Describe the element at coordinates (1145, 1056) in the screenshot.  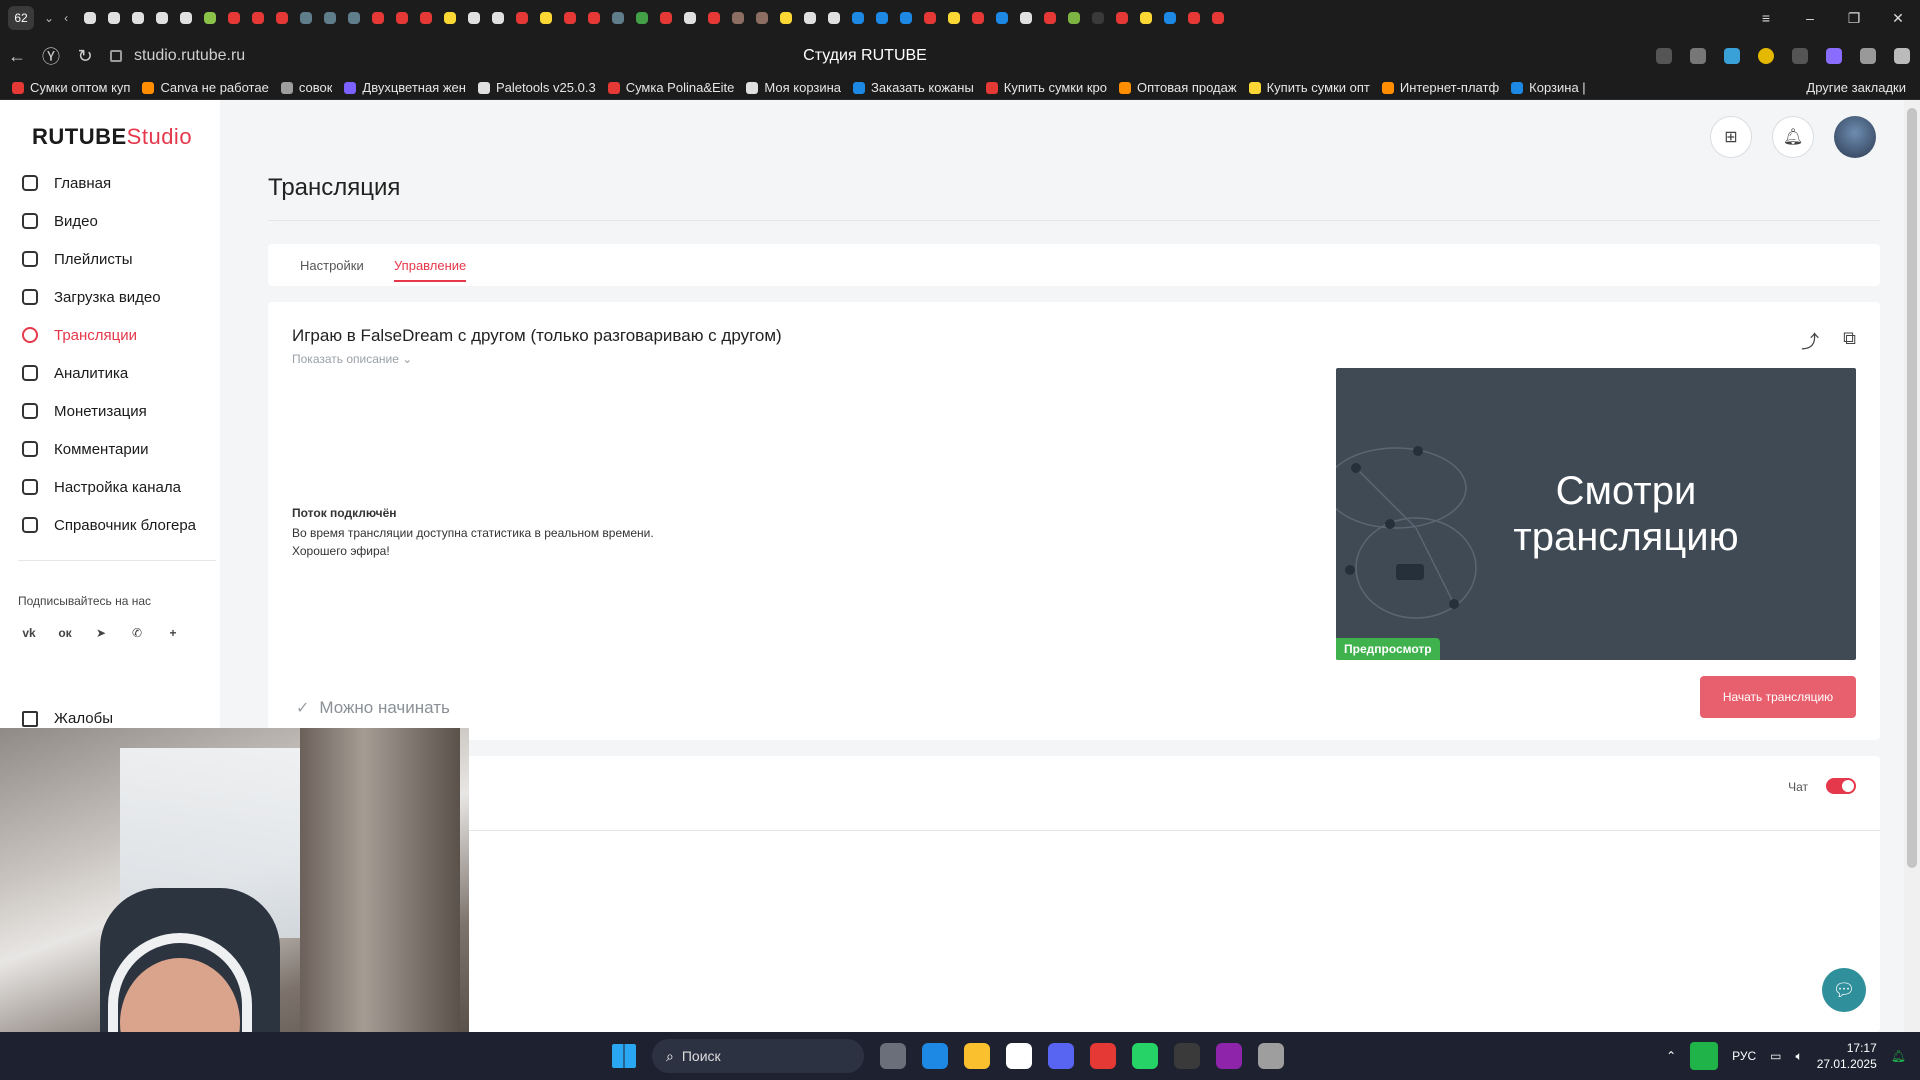
I see `whatsapp-icon` at that location.